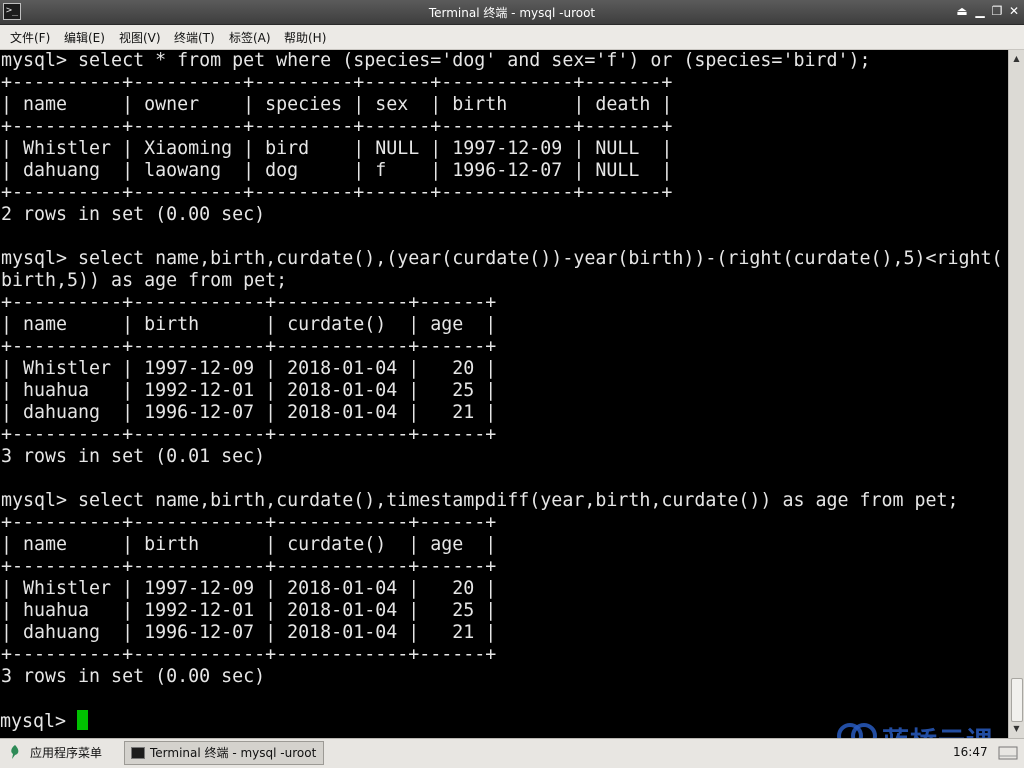 The width and height of the screenshot is (1024, 768). Describe the element at coordinates (1017, 700) in the screenshot. I see `scrollbar-thumb` at that location.